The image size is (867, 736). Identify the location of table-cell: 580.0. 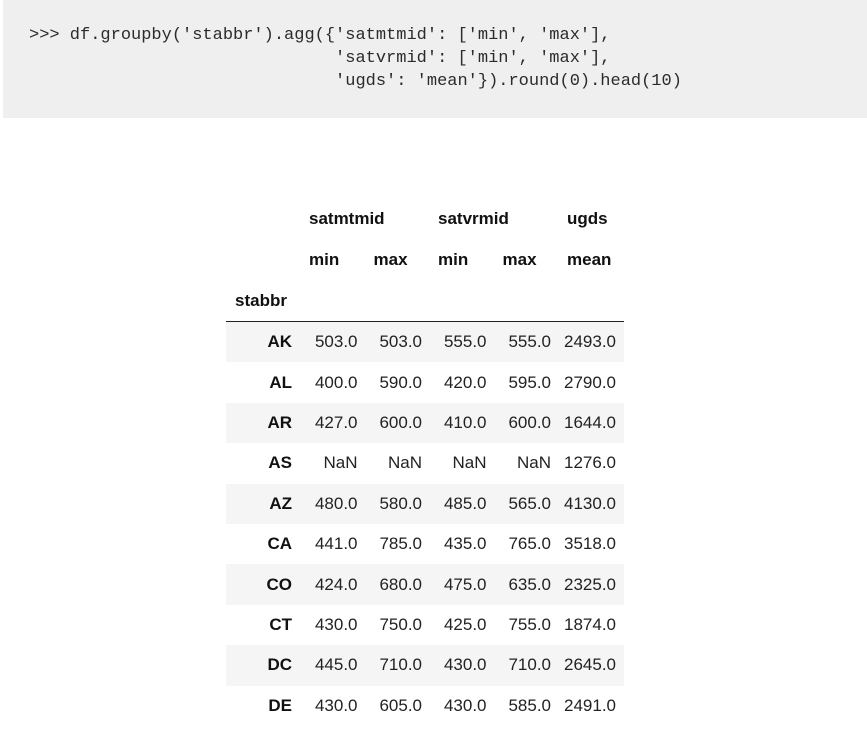
(400, 503).